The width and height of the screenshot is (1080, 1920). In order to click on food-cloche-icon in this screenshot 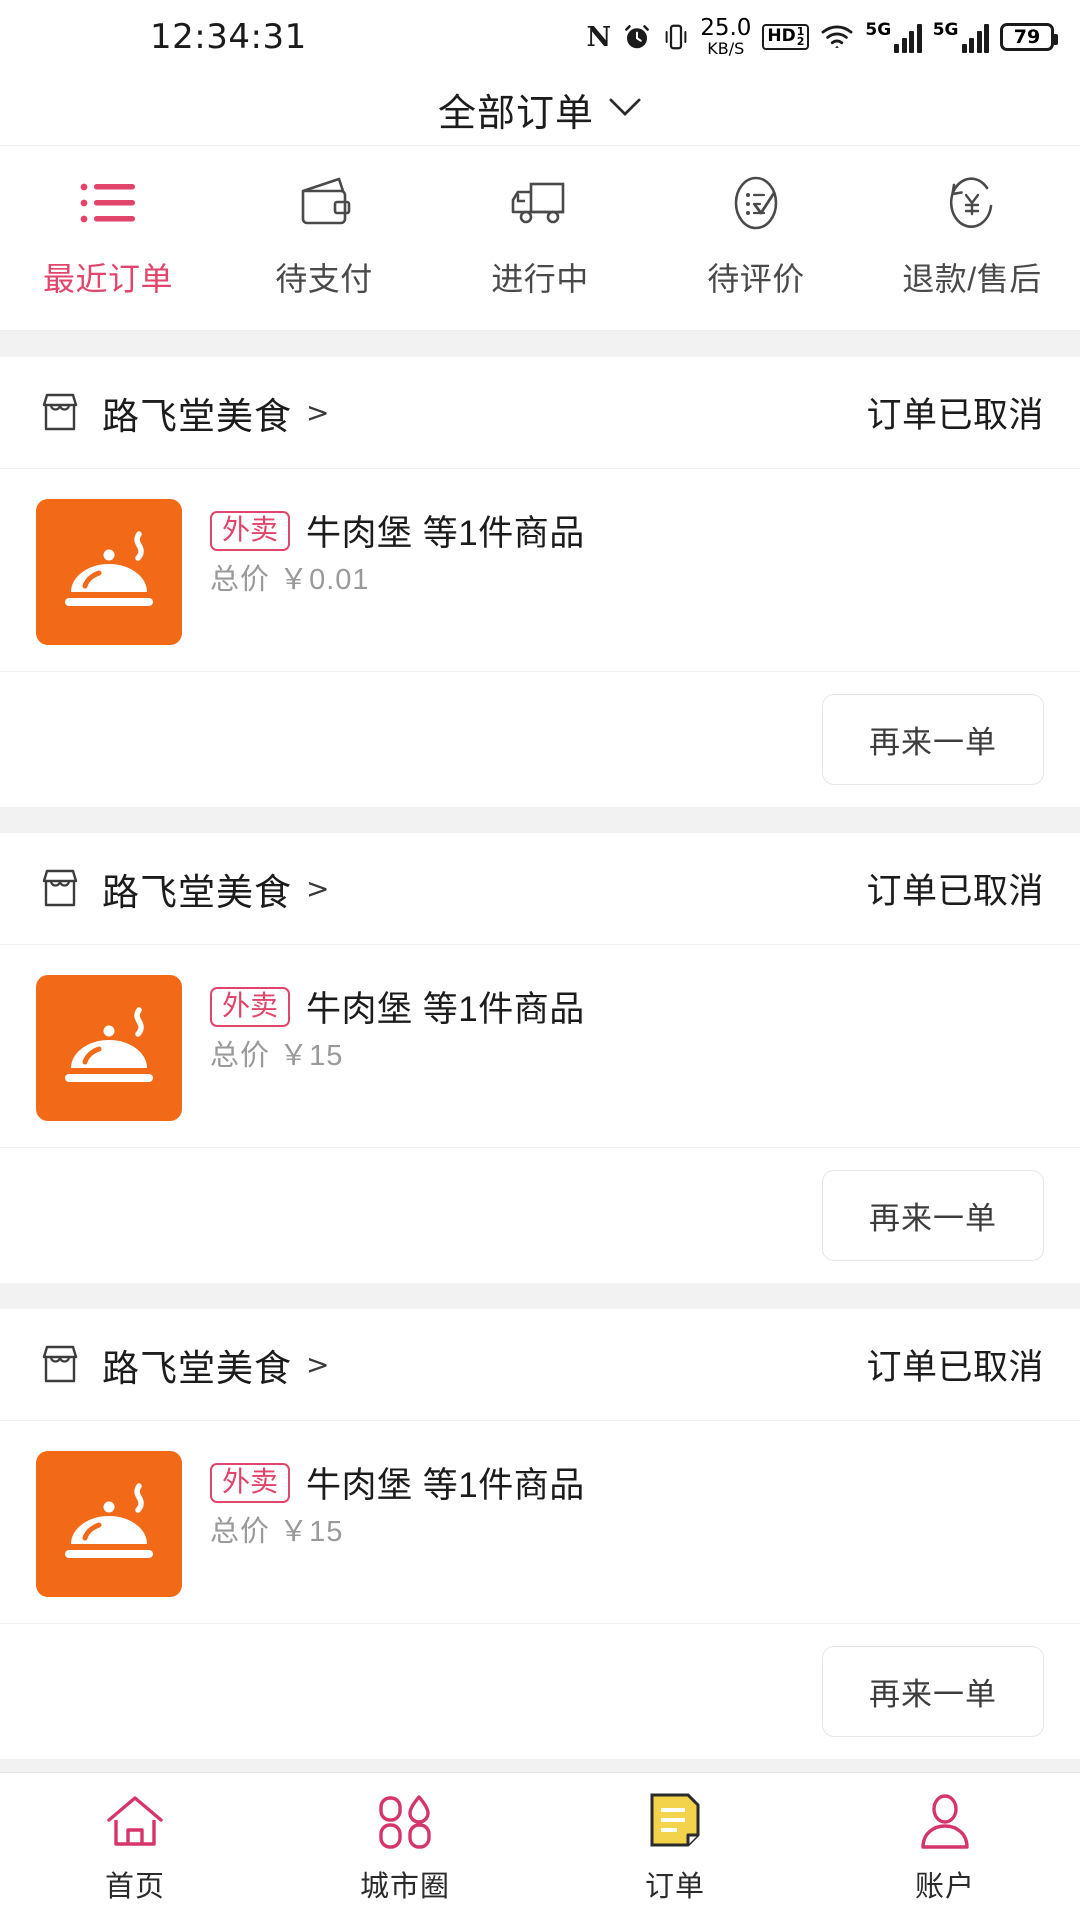, I will do `click(109, 1524)`.